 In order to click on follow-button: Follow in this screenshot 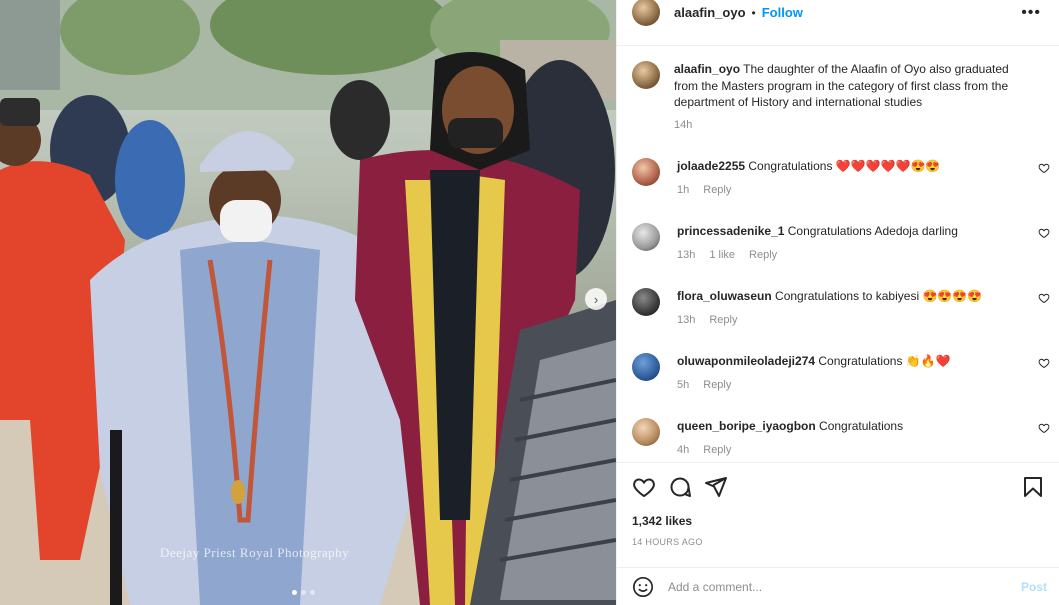, I will do `click(782, 12)`.